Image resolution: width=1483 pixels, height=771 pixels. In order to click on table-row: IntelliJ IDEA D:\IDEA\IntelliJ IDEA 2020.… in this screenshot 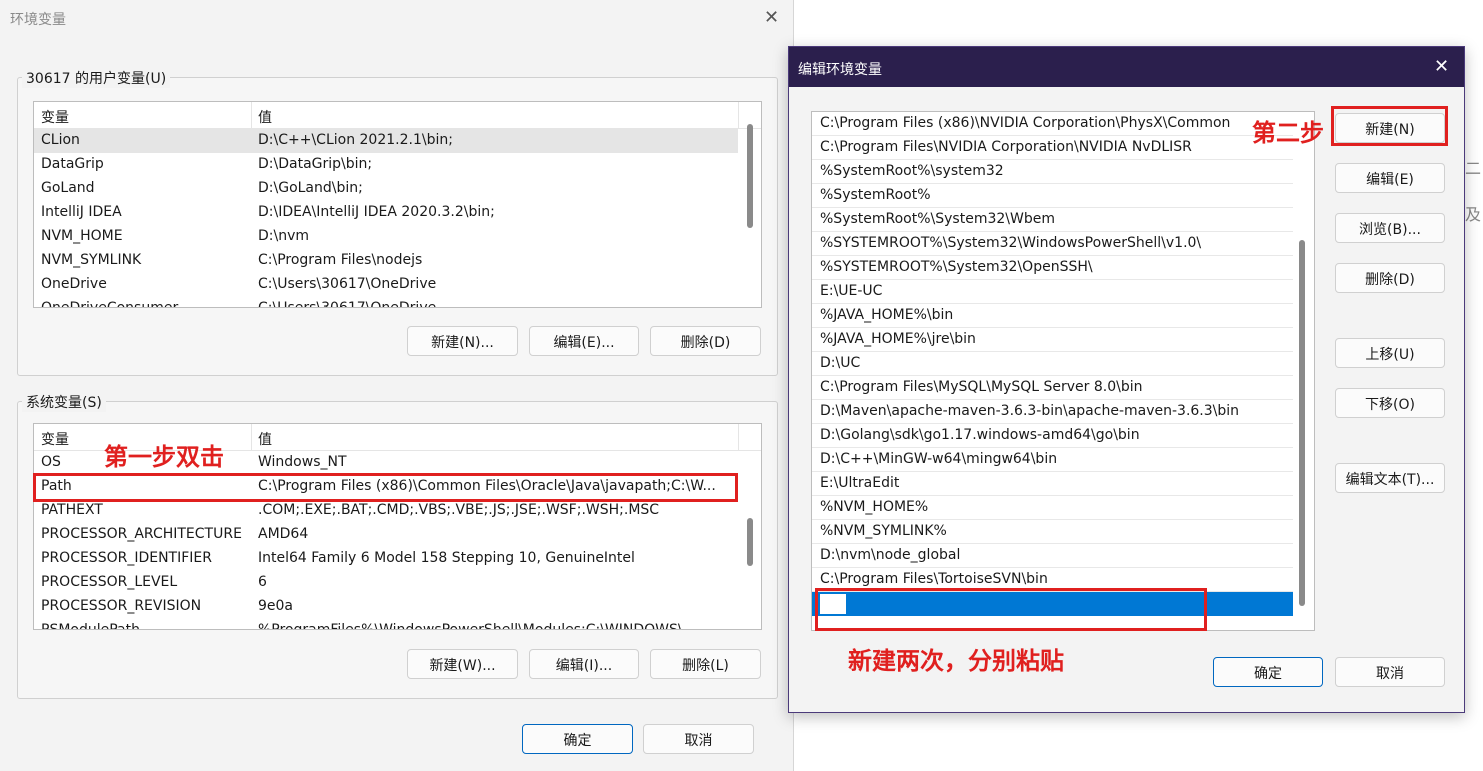, I will do `click(386, 213)`.